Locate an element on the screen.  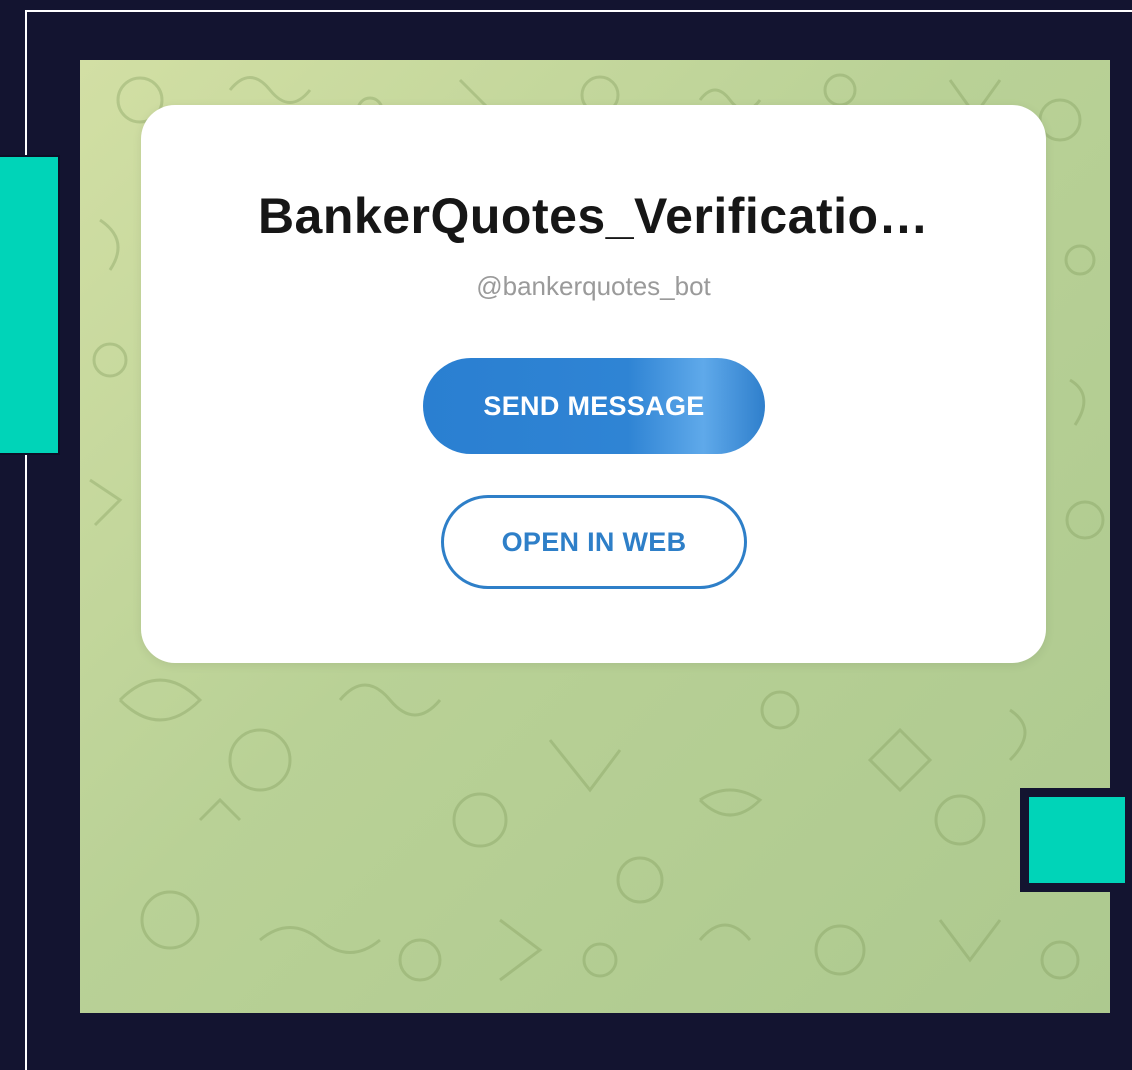
open-in-web-button: OPEN IN WEB is located at coordinates (594, 542).